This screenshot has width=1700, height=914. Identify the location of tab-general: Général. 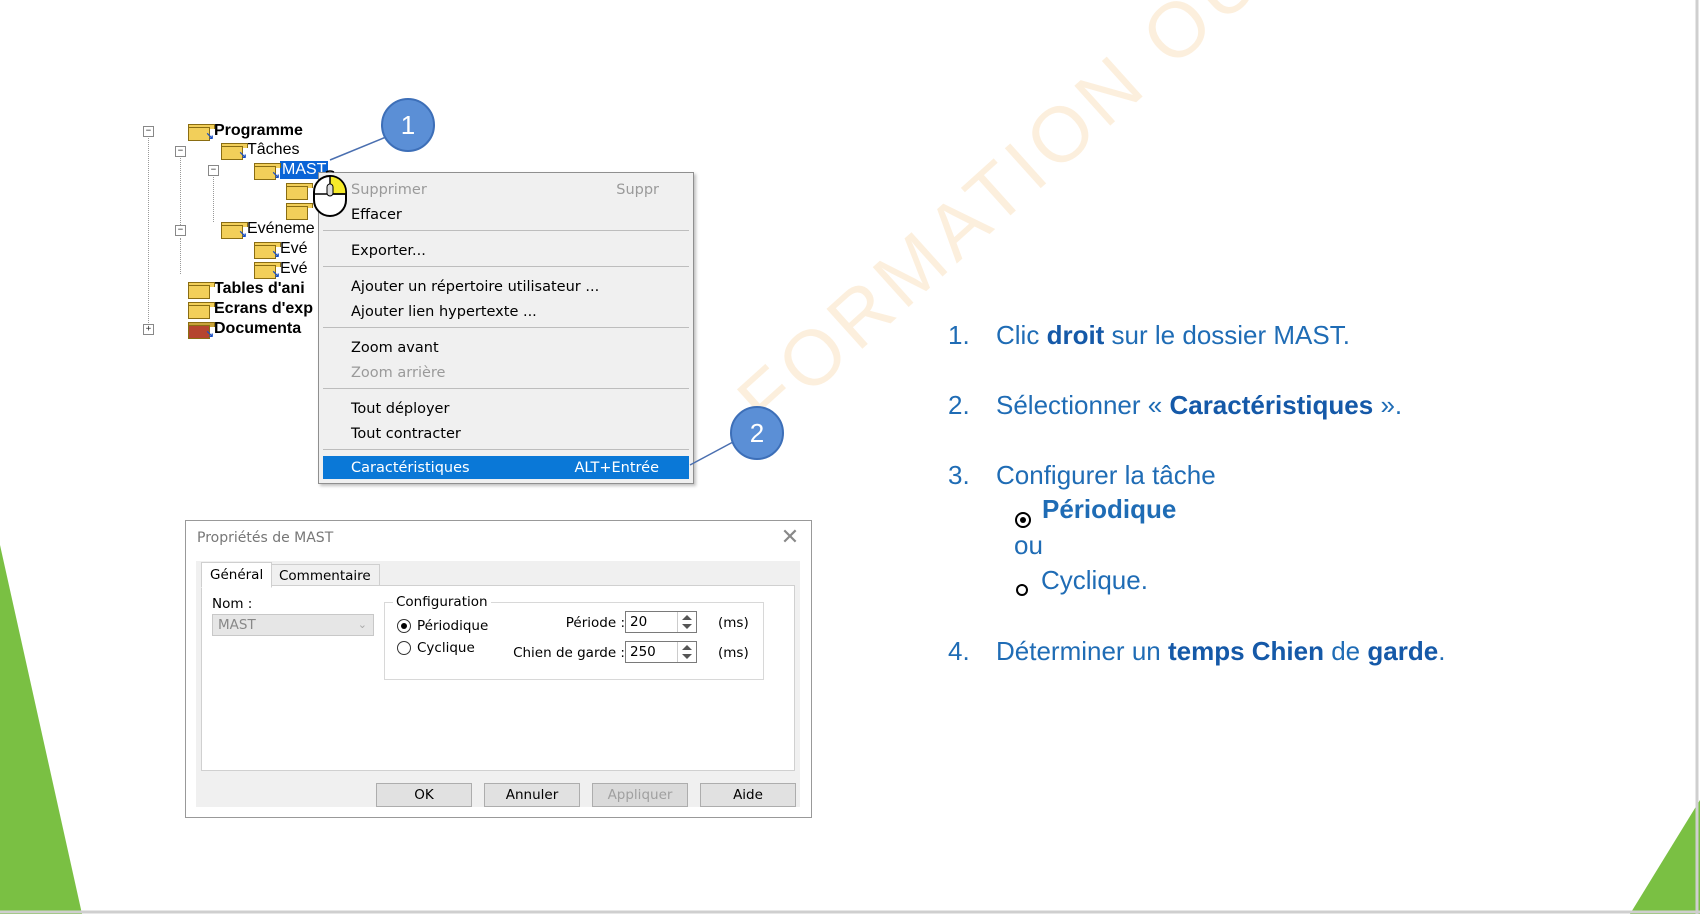
(237, 575).